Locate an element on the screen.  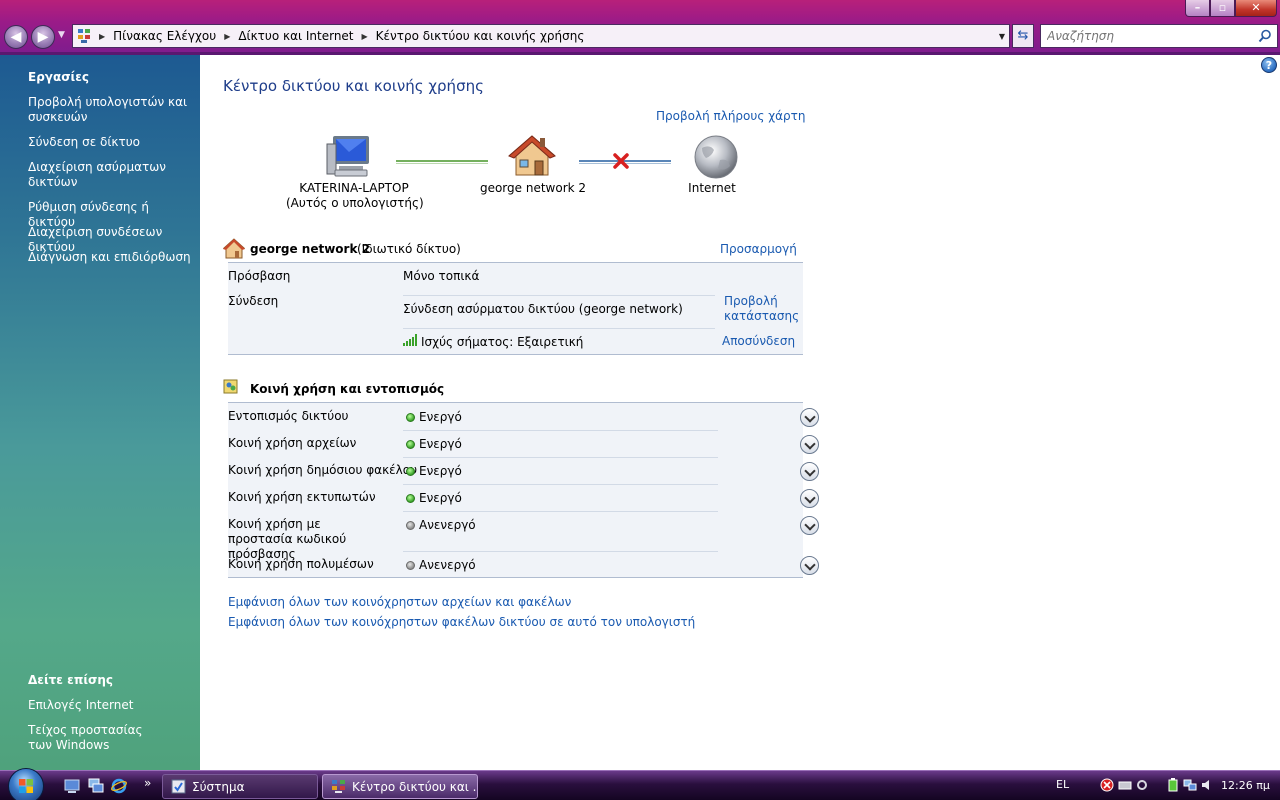
volume-icon is located at coordinates (1207, 785).